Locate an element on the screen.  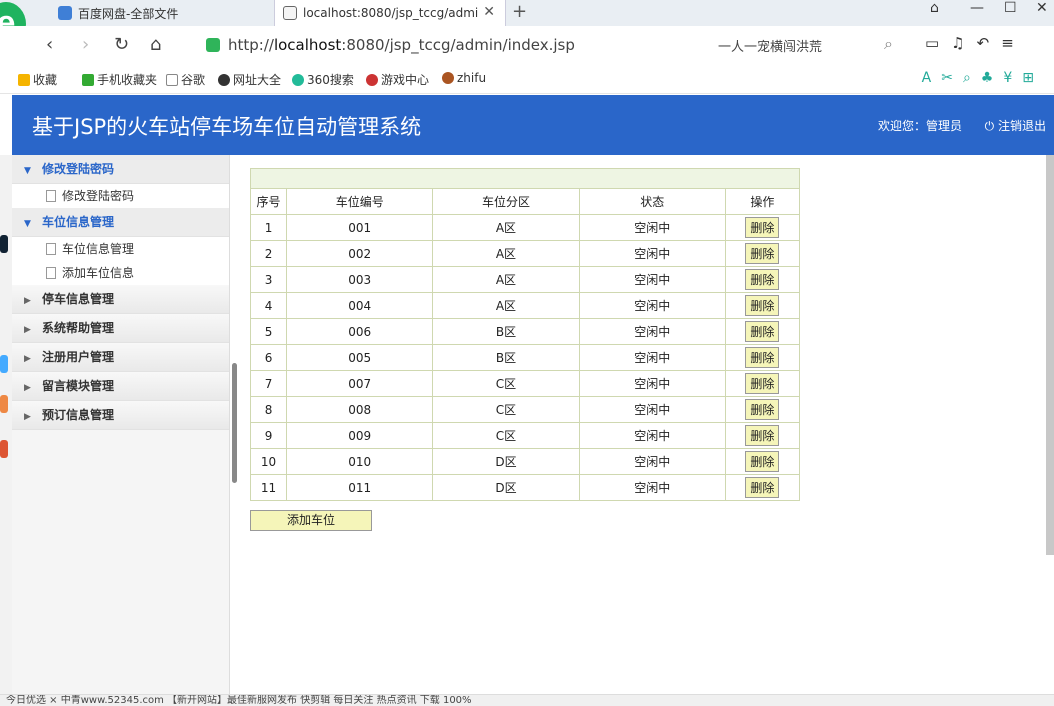
table-row: 8 008 C区 空闲中 删除 is located at coordinates (525, 409).